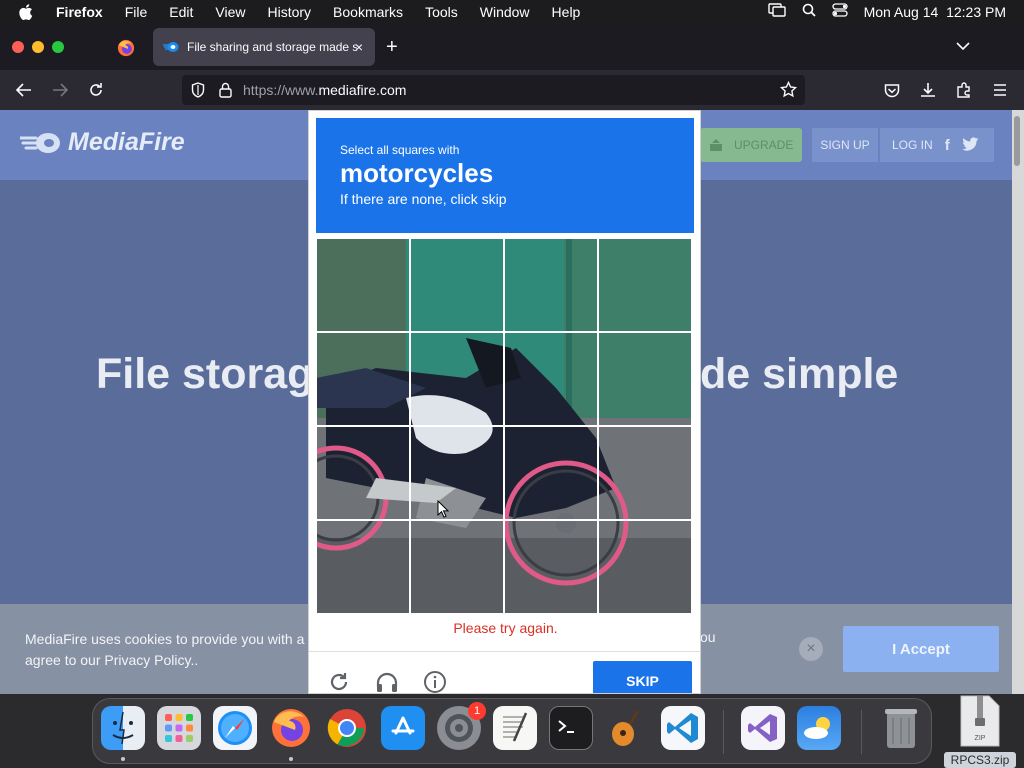  Describe the element at coordinates (18, 47) in the screenshot. I see `window-close-button` at that location.